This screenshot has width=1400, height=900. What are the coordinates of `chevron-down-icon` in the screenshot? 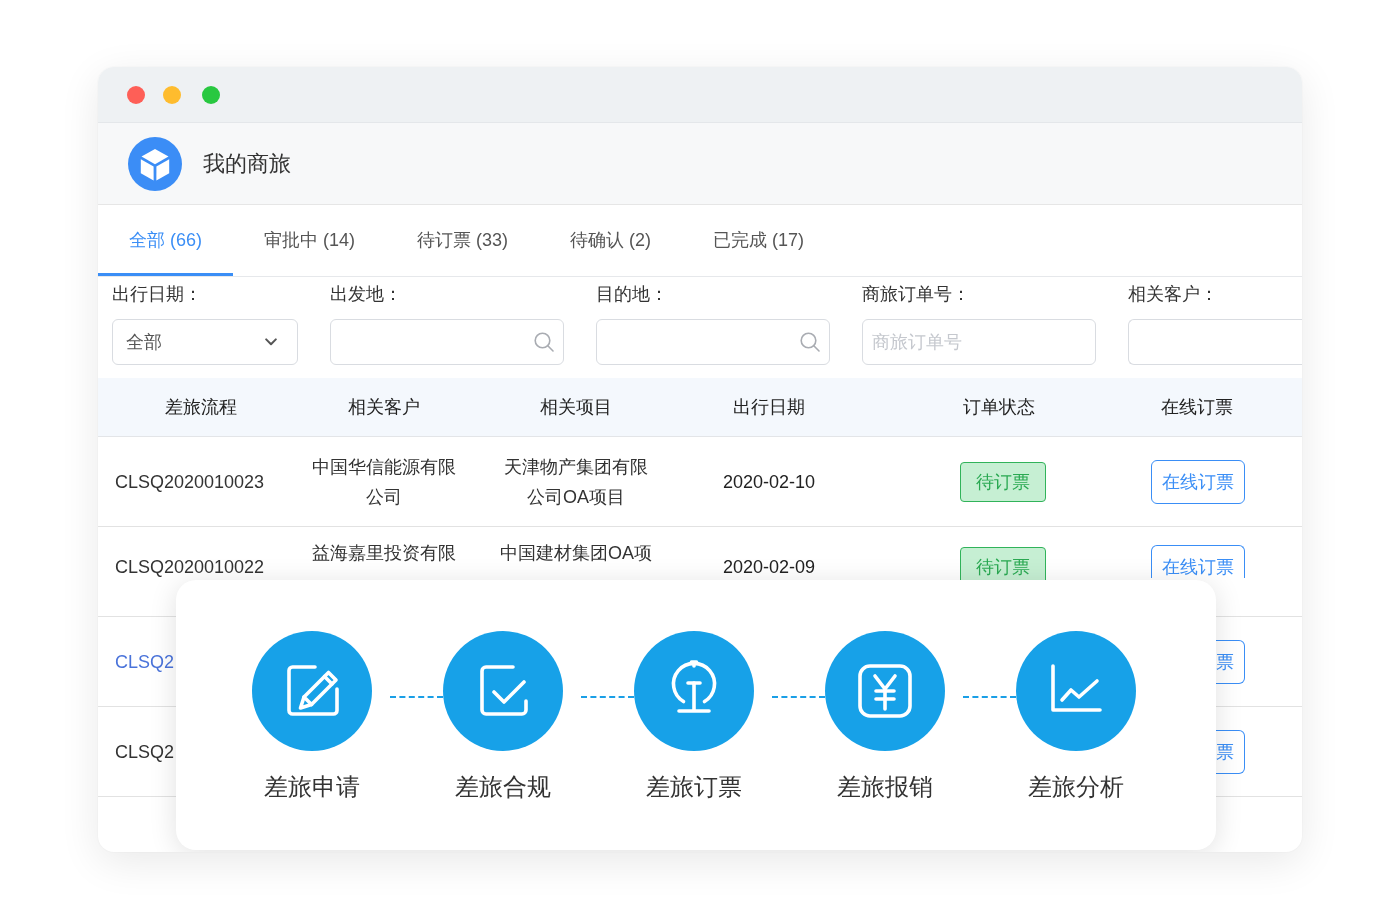 It's located at (271, 342).